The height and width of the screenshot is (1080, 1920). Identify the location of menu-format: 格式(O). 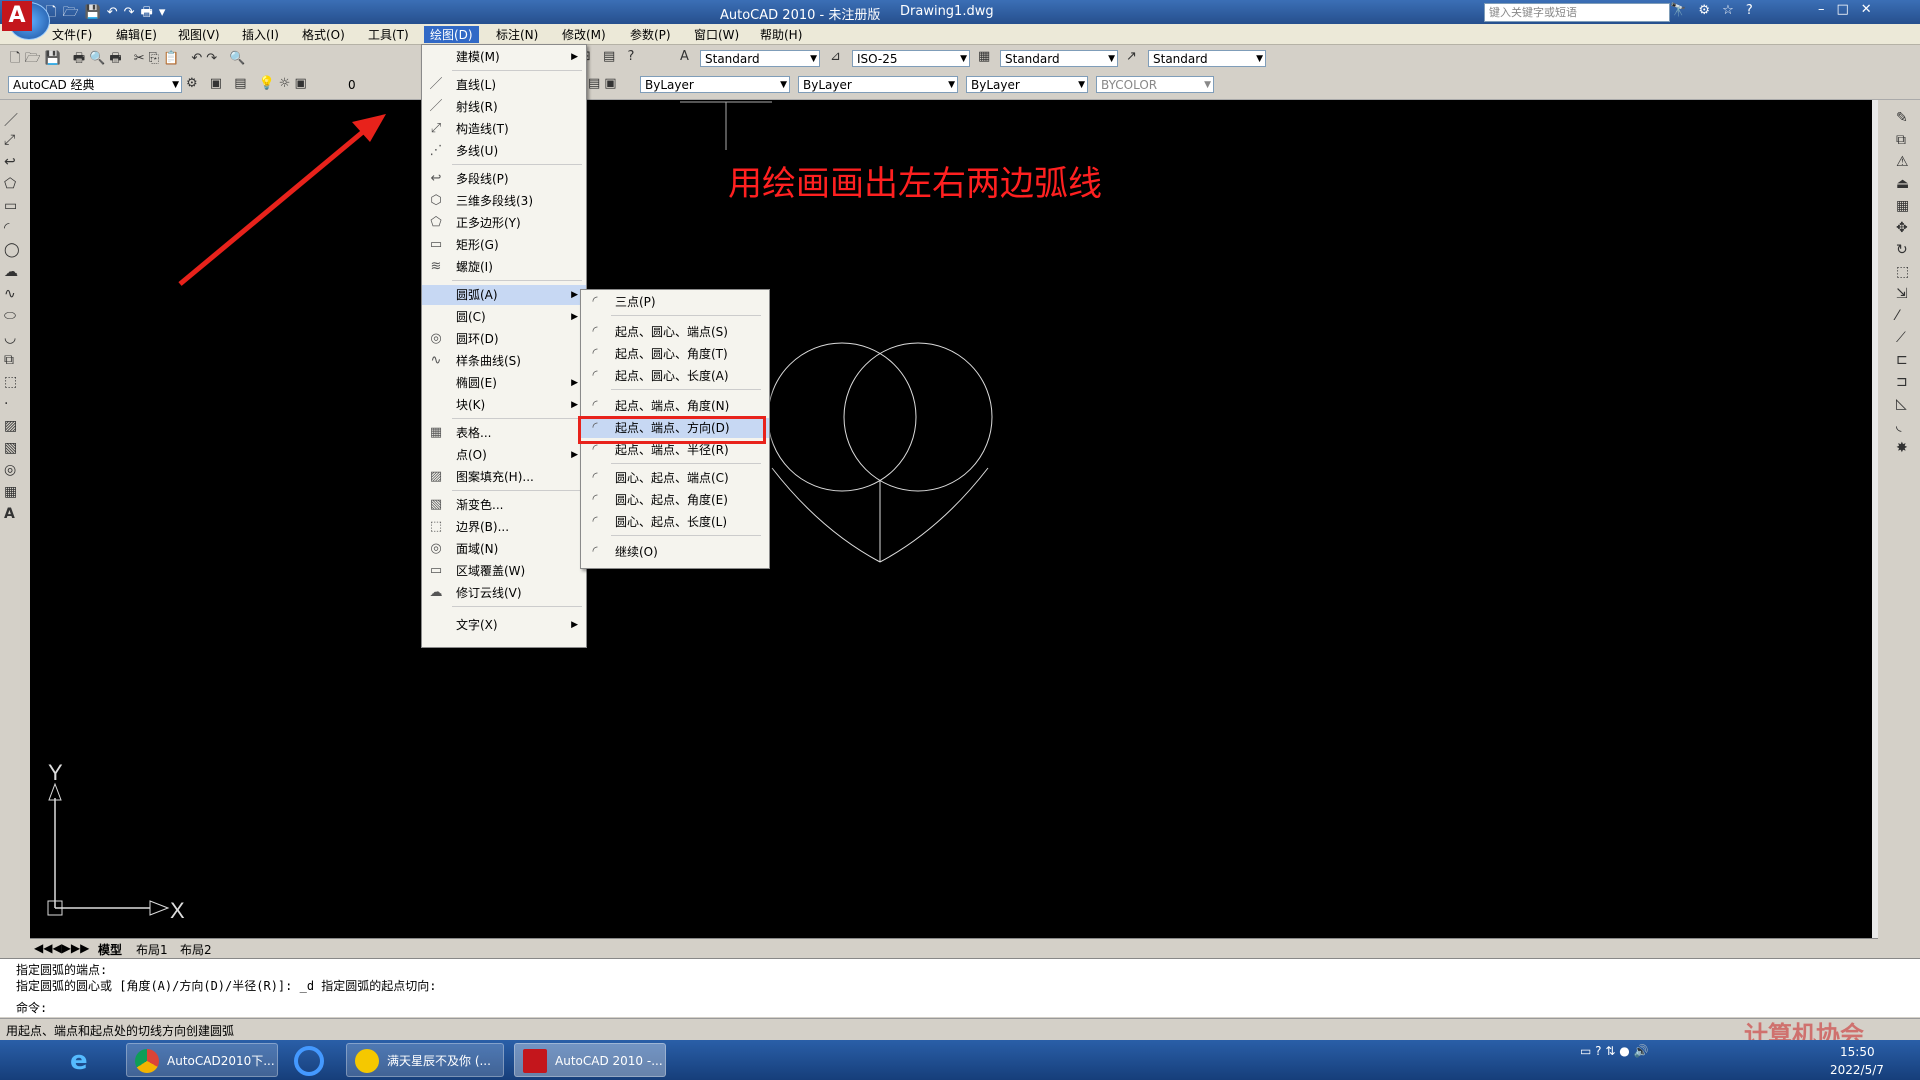
(323, 34).